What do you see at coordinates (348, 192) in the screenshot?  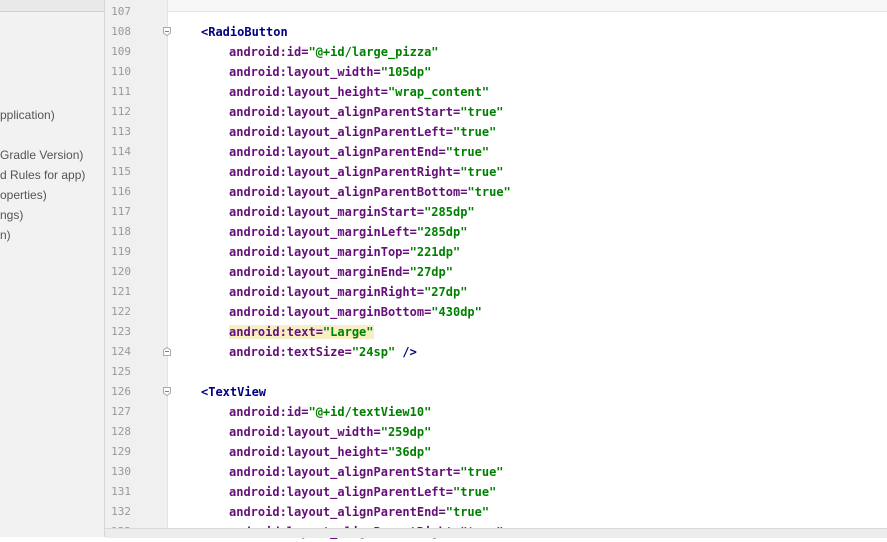 I see `xml-attribute: android:layout_alignParentBottom=` at bounding box center [348, 192].